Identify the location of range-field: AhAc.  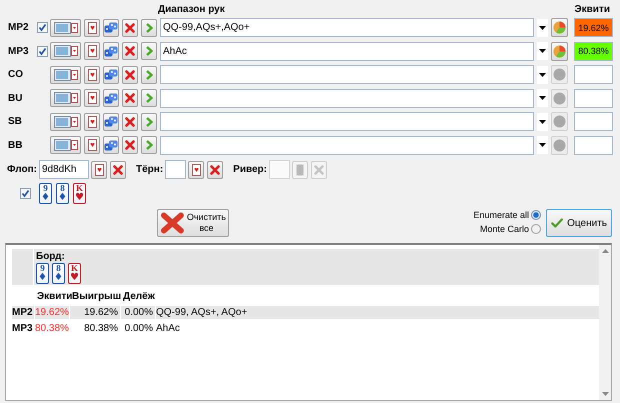
(347, 51).